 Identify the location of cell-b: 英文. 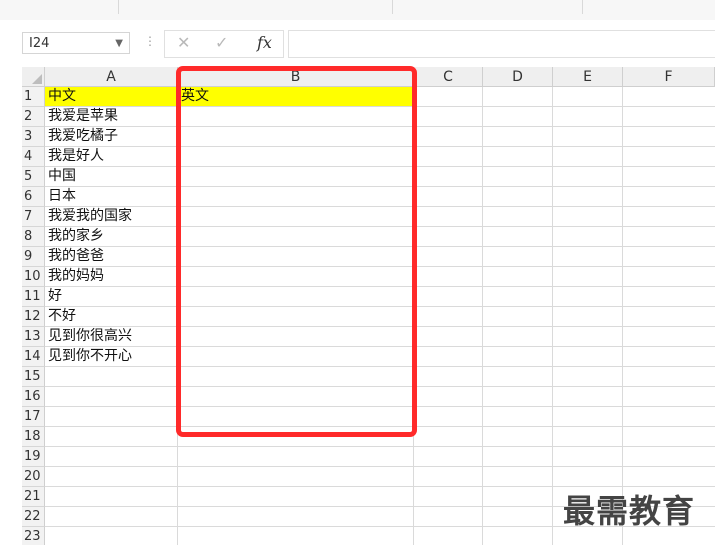
(295, 96).